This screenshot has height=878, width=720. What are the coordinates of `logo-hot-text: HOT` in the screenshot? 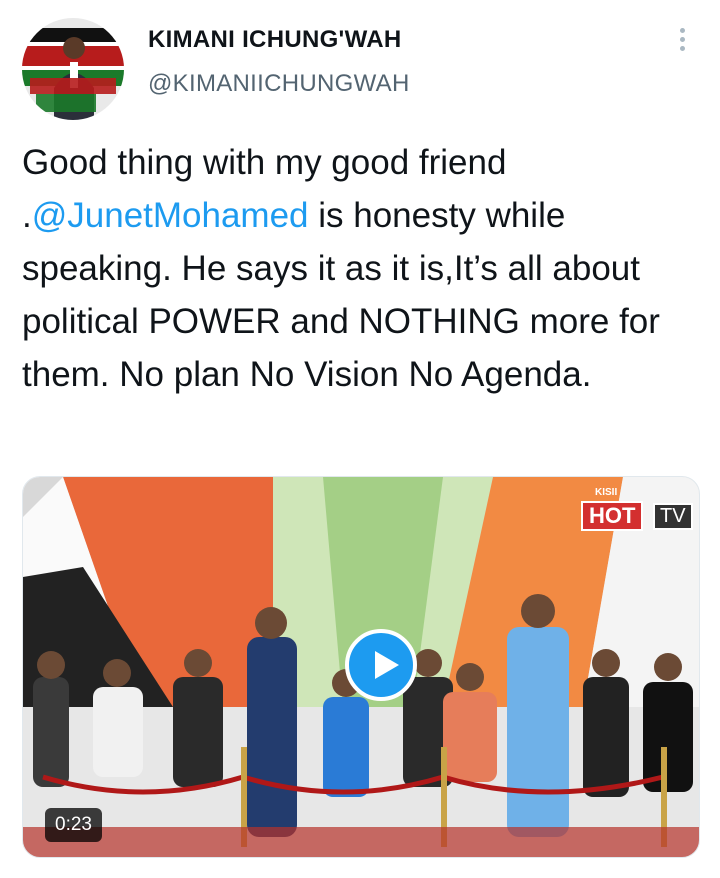 It's located at (612, 516).